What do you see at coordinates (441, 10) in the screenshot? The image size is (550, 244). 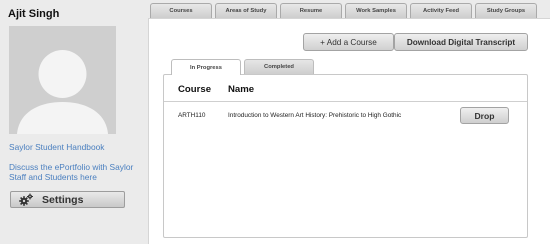 I see `tab-activity-feed: Activity Feed` at bounding box center [441, 10].